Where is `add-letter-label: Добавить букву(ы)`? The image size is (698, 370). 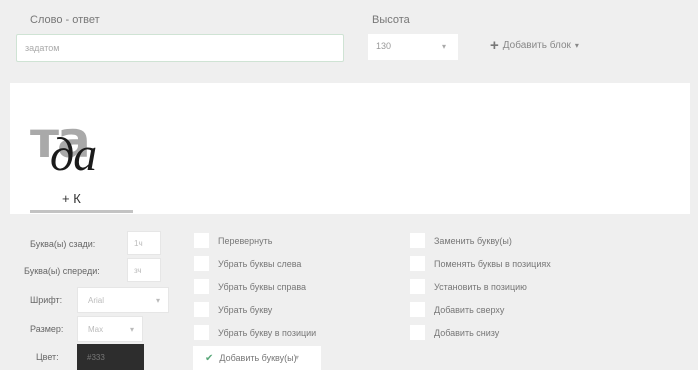
add-letter-label: Добавить букву(ы) is located at coordinates (258, 358).